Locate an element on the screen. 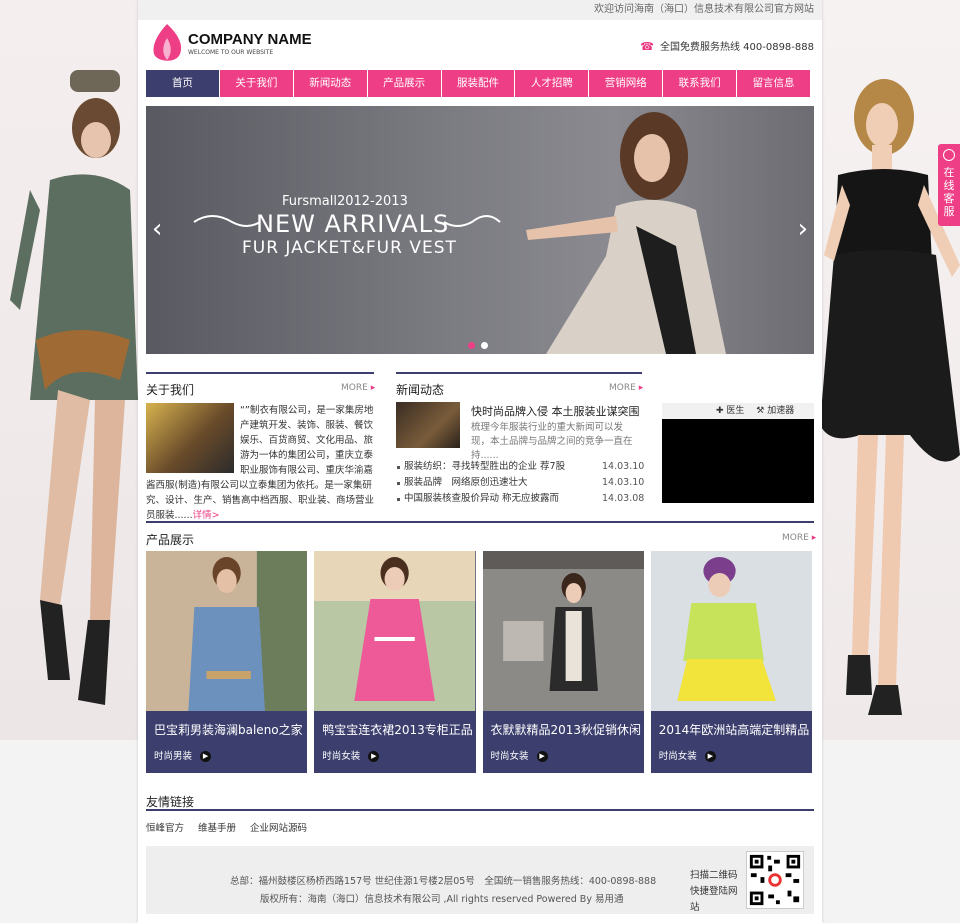 This screenshot has width=960, height=923. banner-season: Fursmall2012-2013 is located at coordinates (345, 201).